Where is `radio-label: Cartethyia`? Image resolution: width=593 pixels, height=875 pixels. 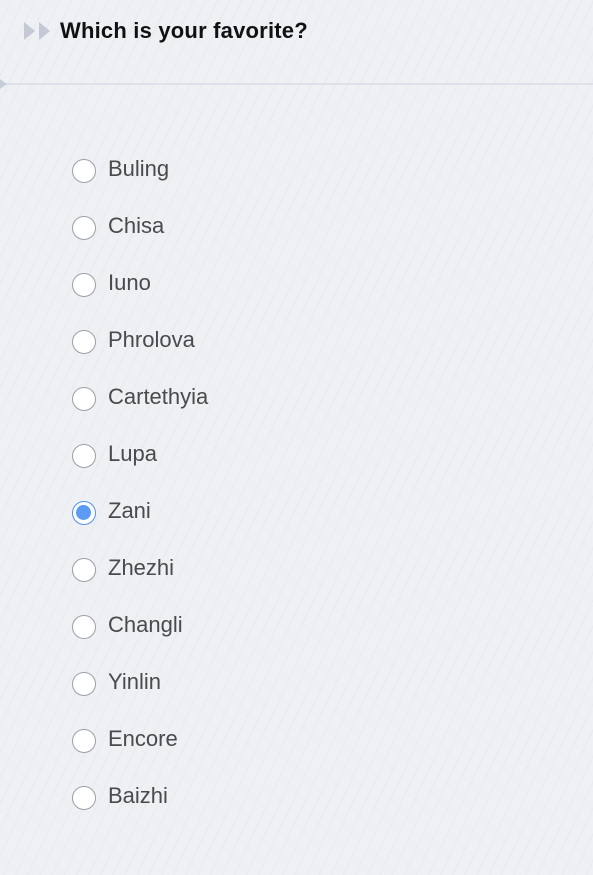 radio-label: Cartethyia is located at coordinates (158, 397).